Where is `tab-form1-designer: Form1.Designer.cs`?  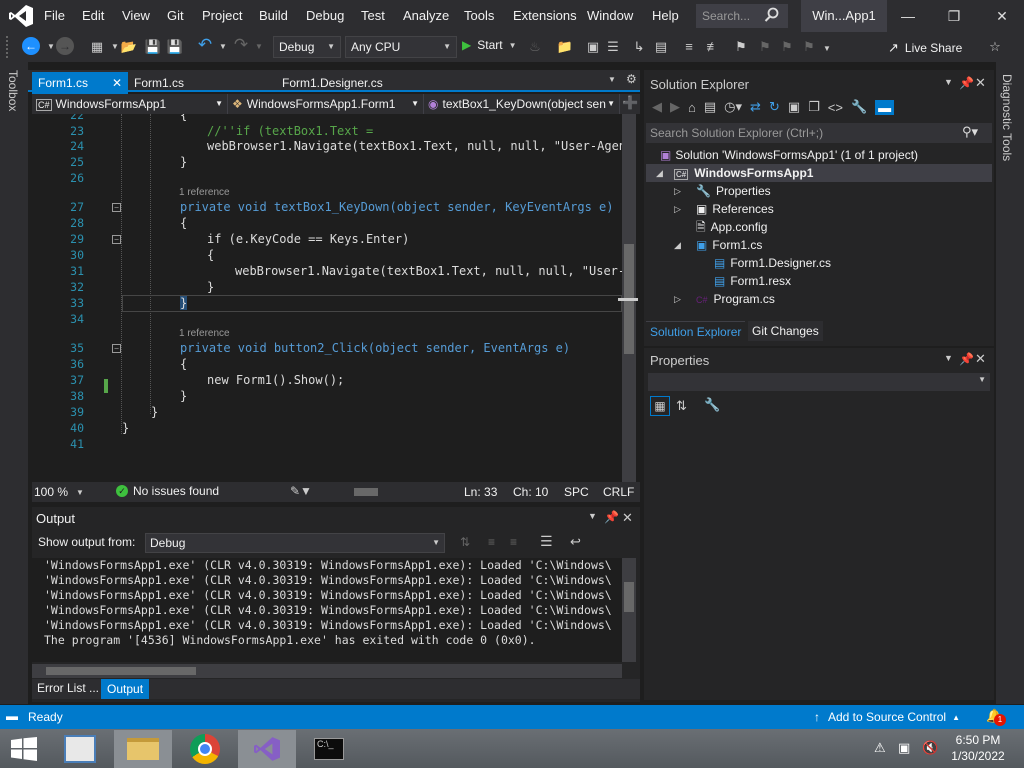
tab-form1-designer: Form1.Designer.cs is located at coordinates (346, 83).